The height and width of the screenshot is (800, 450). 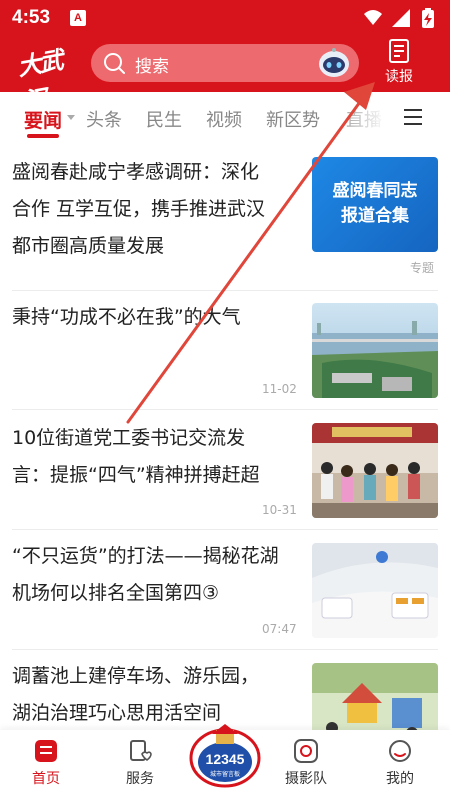 What do you see at coordinates (375, 204) in the screenshot?
I see `special-topic-card: 盛阅春同志 报道合集` at bounding box center [375, 204].